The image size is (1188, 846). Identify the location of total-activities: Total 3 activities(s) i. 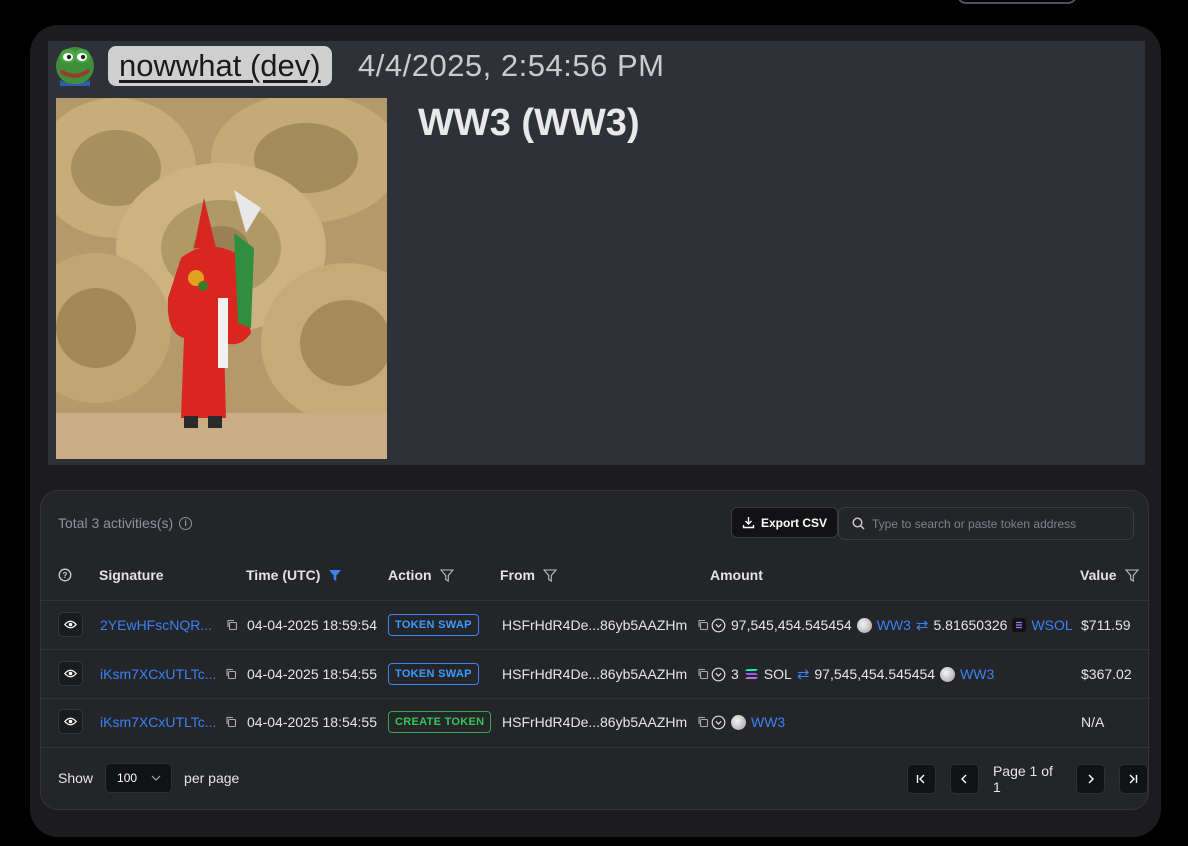
(125, 523).